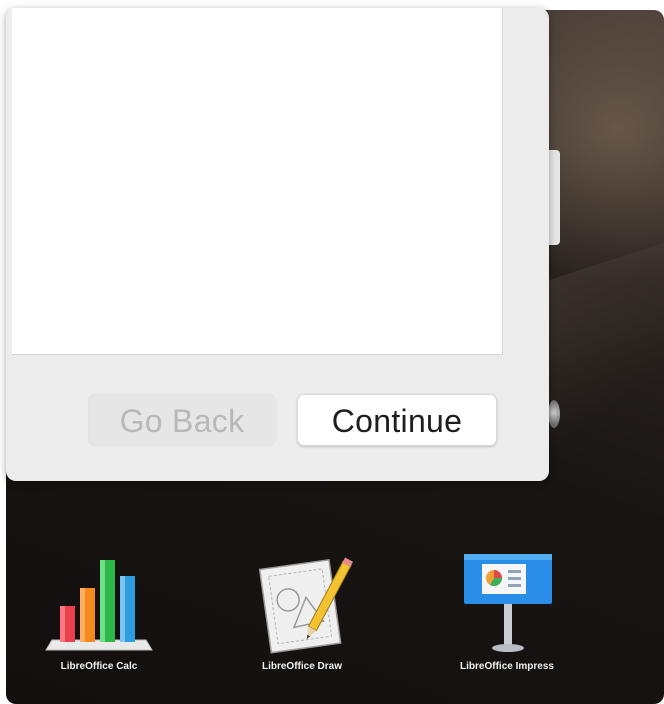 This screenshot has height=704, width=664. Describe the element at coordinates (182, 420) in the screenshot. I see `go-back-button: Go Back` at that location.